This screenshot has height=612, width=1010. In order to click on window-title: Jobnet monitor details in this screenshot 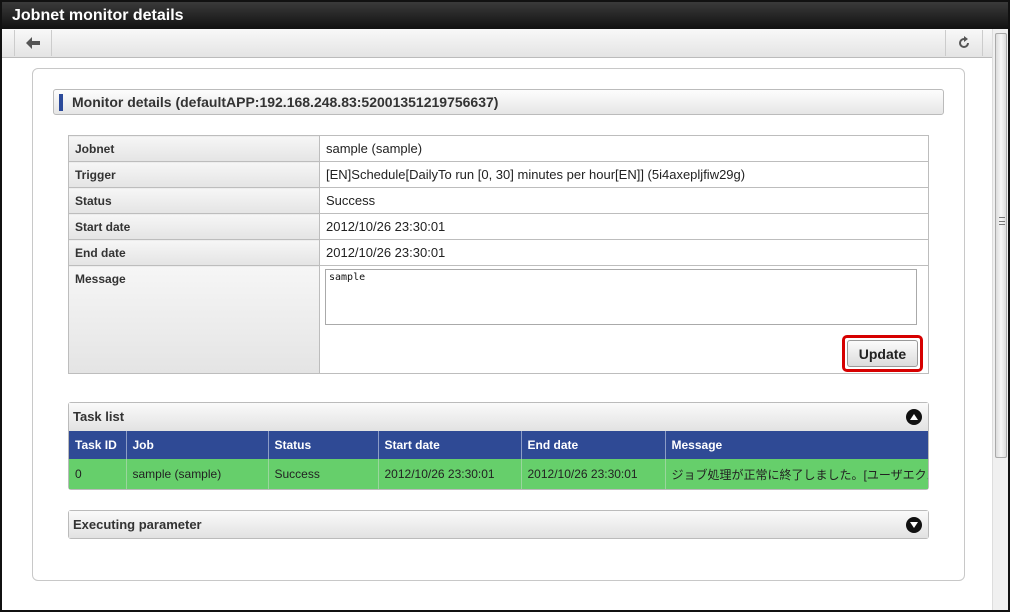, I will do `click(505, 15)`.